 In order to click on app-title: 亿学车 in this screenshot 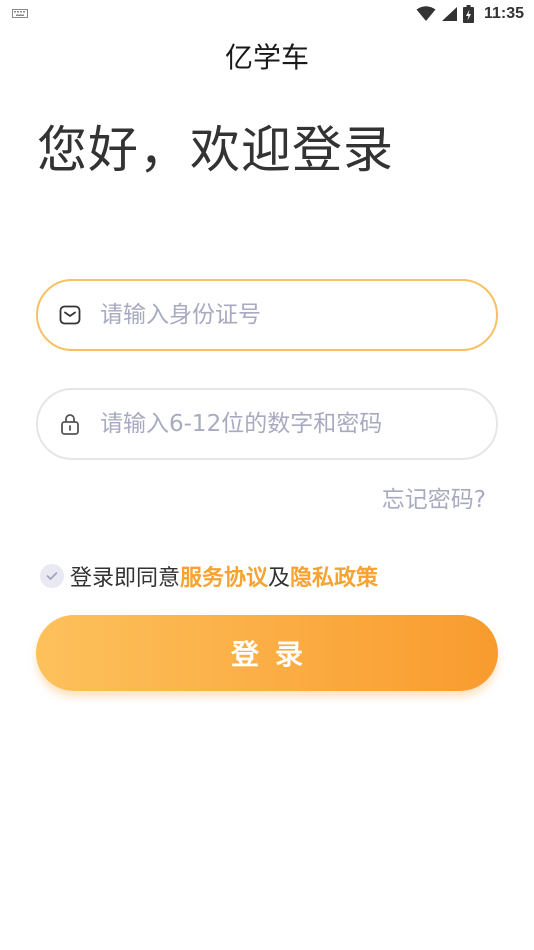, I will do `click(266, 57)`.